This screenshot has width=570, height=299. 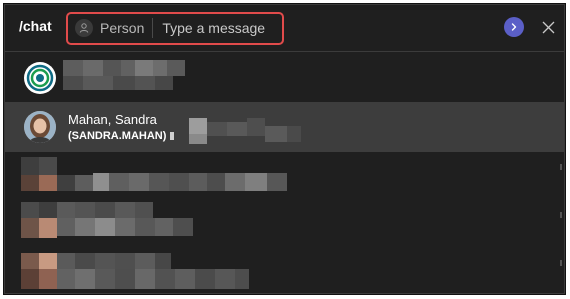 I want to click on chevron-right-icon, so click(x=514, y=27).